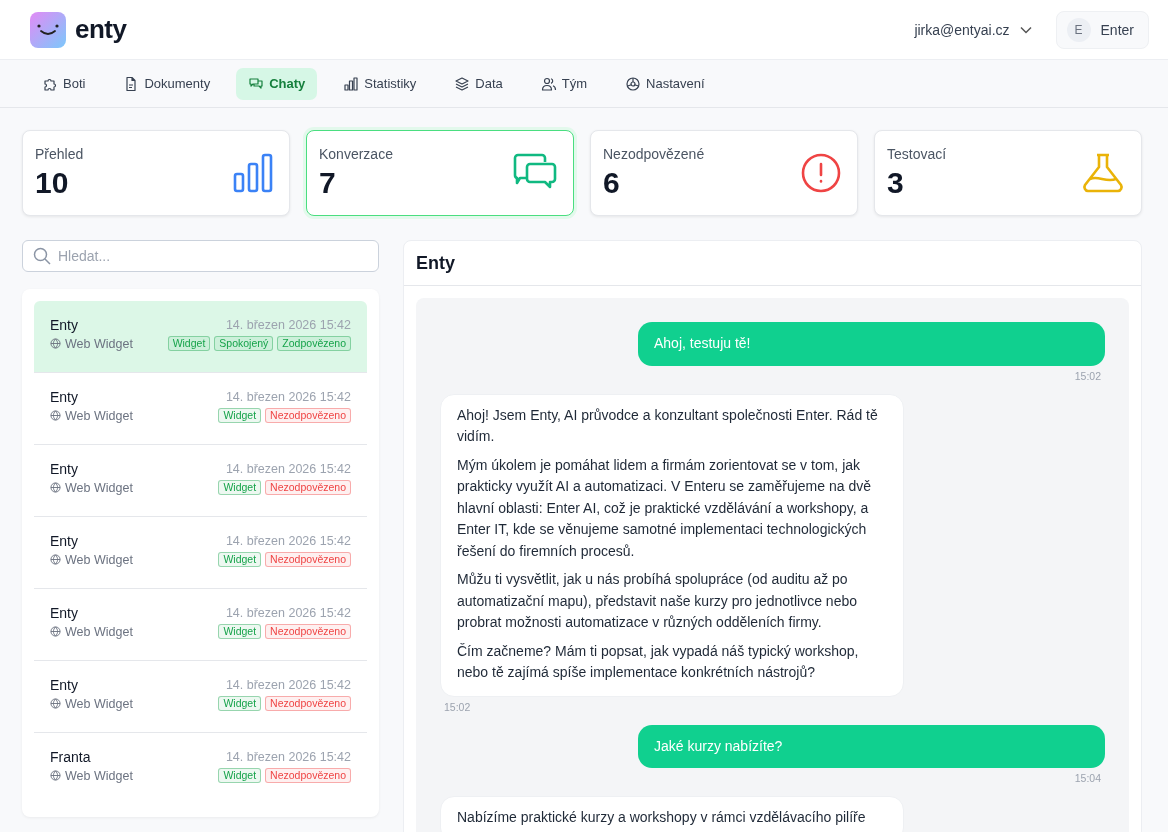 The width and height of the screenshot is (1168, 832). Describe the element at coordinates (440, 173) in the screenshot. I see `stat-card: Konverzace 7` at that location.